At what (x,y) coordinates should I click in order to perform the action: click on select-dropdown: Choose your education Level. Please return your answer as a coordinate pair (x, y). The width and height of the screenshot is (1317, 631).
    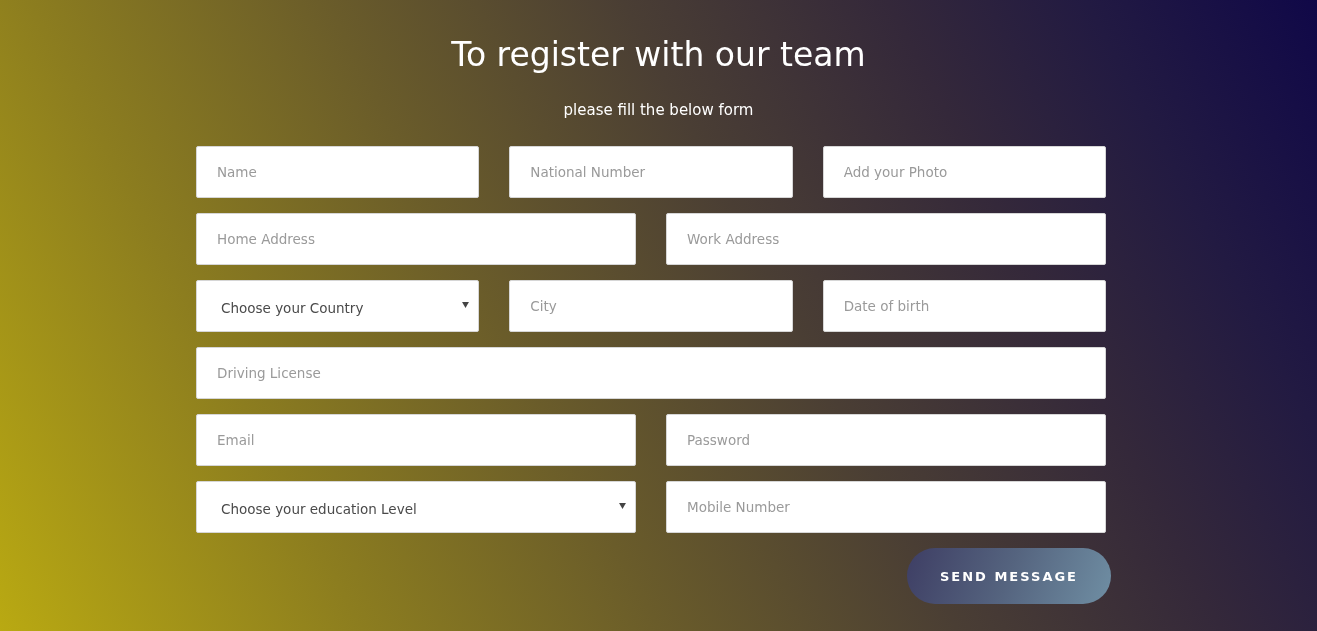
    Looking at the image, I should click on (416, 507).